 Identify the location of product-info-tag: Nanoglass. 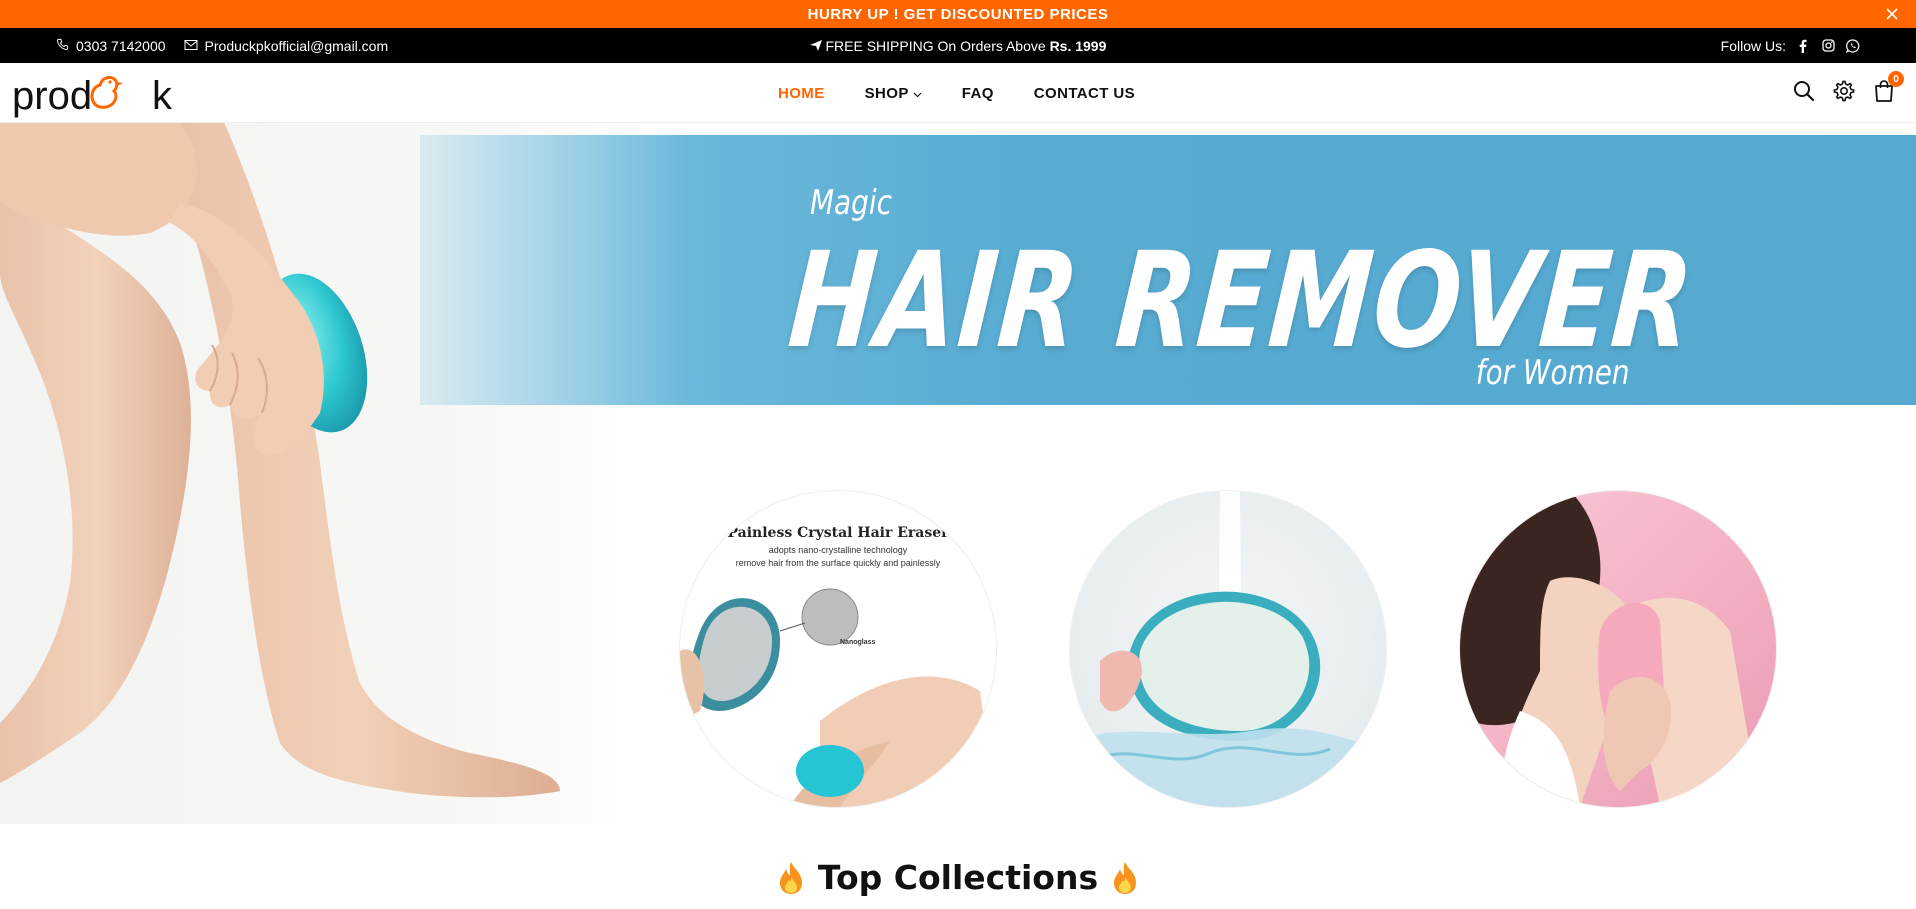
(858, 642).